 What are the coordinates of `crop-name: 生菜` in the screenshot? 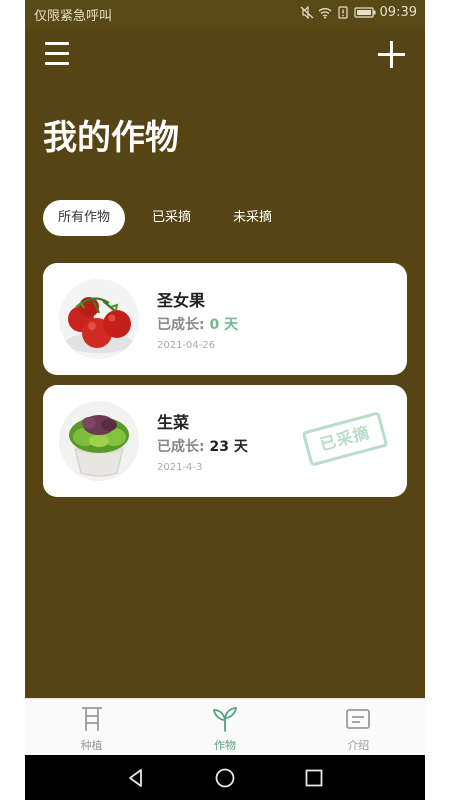 It's located at (173, 422).